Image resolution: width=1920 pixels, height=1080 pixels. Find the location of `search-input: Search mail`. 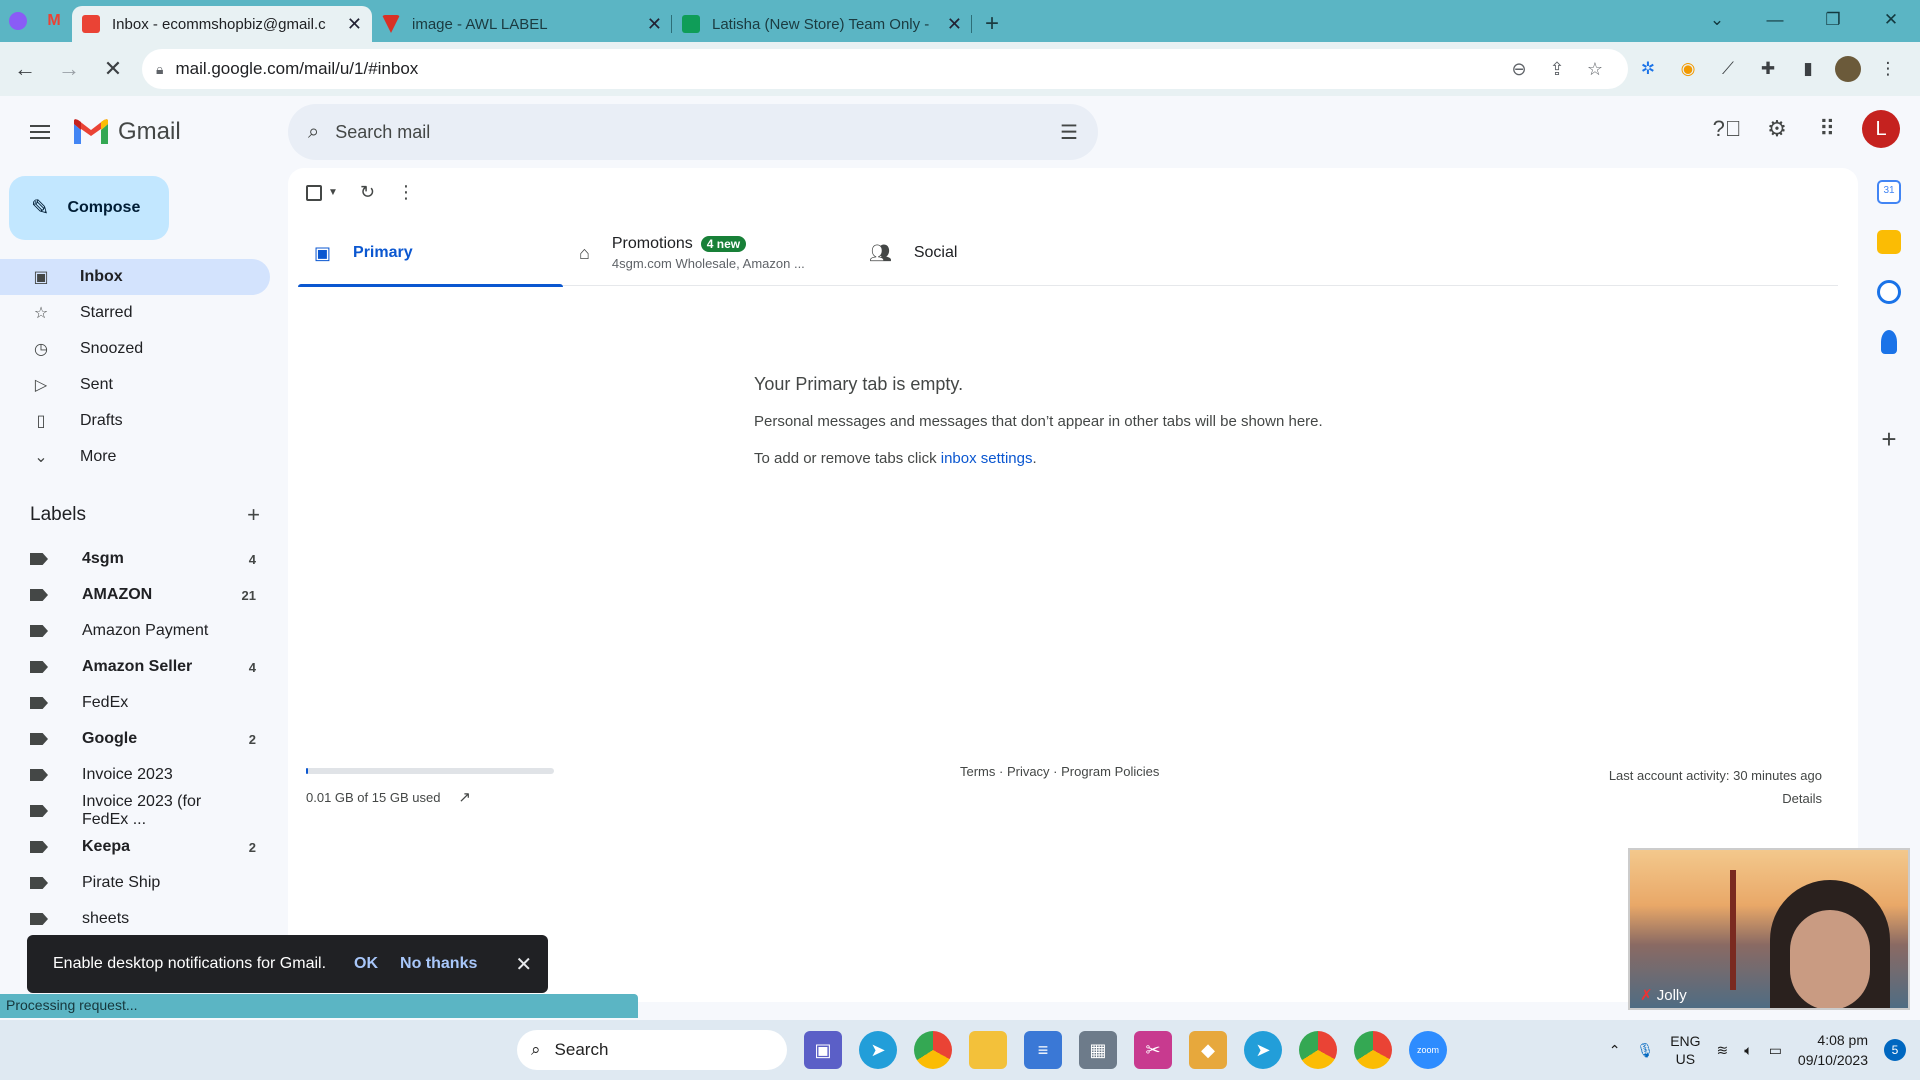

search-input: Search mail is located at coordinates (697, 132).